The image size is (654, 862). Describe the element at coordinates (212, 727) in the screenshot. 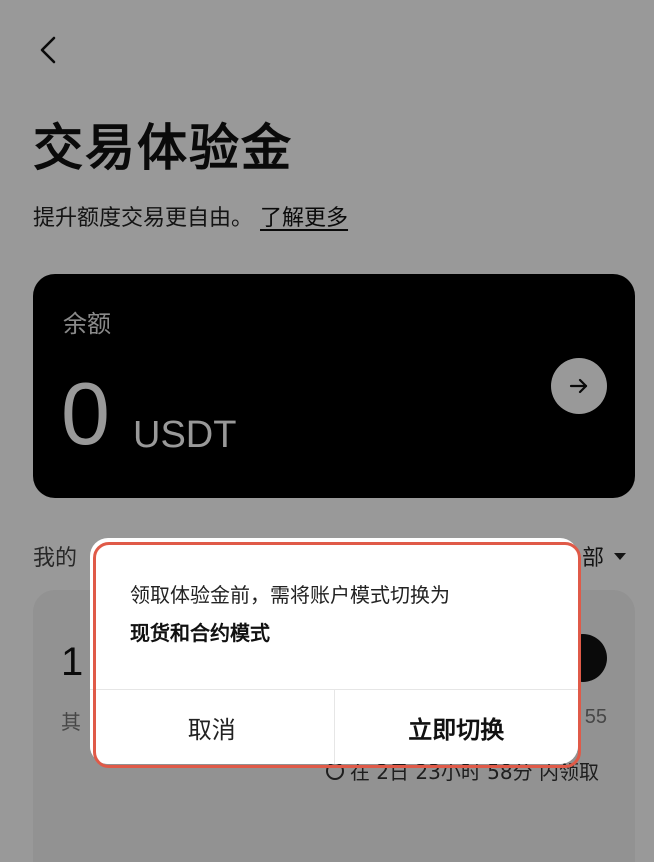

I see `cancel-button: 取消` at that location.